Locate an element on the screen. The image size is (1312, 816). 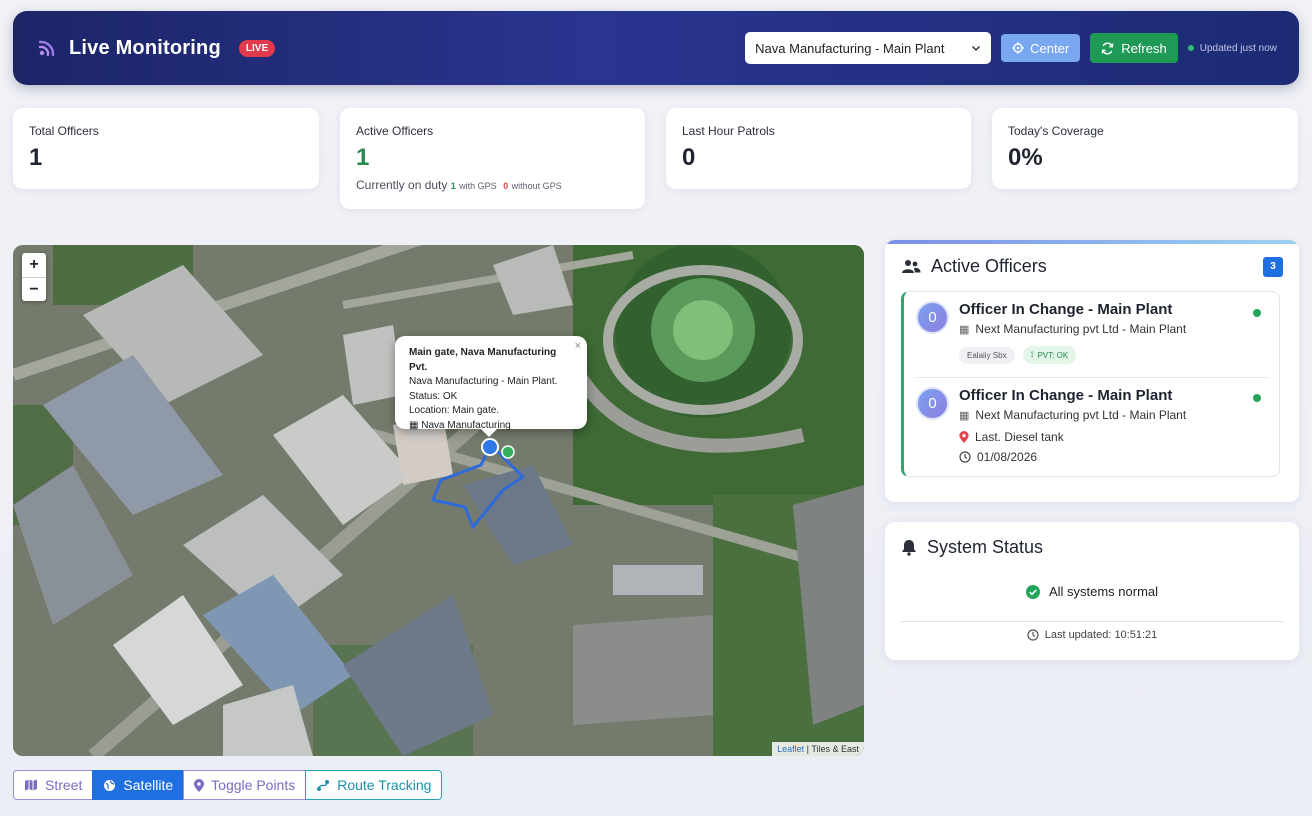
officer-date: 01/08/2026 is located at coordinates (1007, 457).